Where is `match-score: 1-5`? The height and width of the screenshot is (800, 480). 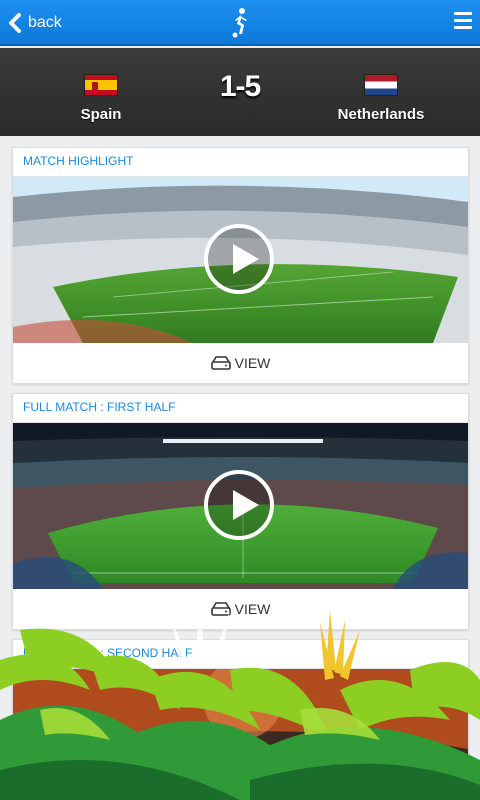 match-score: 1-5 is located at coordinates (240, 86).